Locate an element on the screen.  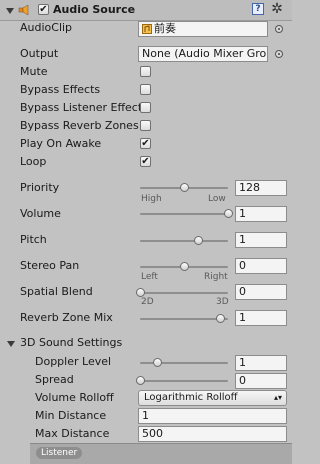
pitch-field: 1 is located at coordinates (261, 240).